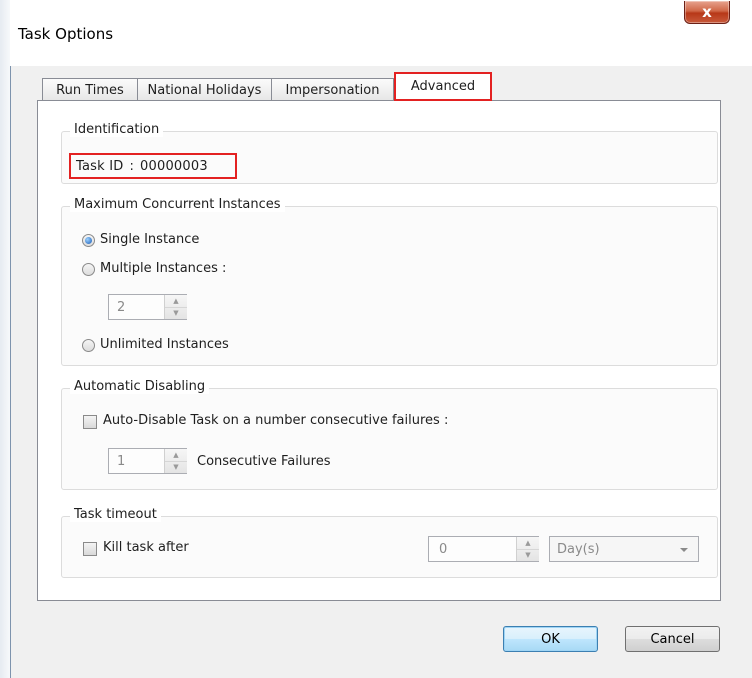 The width and height of the screenshot is (752, 678). I want to click on dialog-title: Task Options, so click(66, 34).